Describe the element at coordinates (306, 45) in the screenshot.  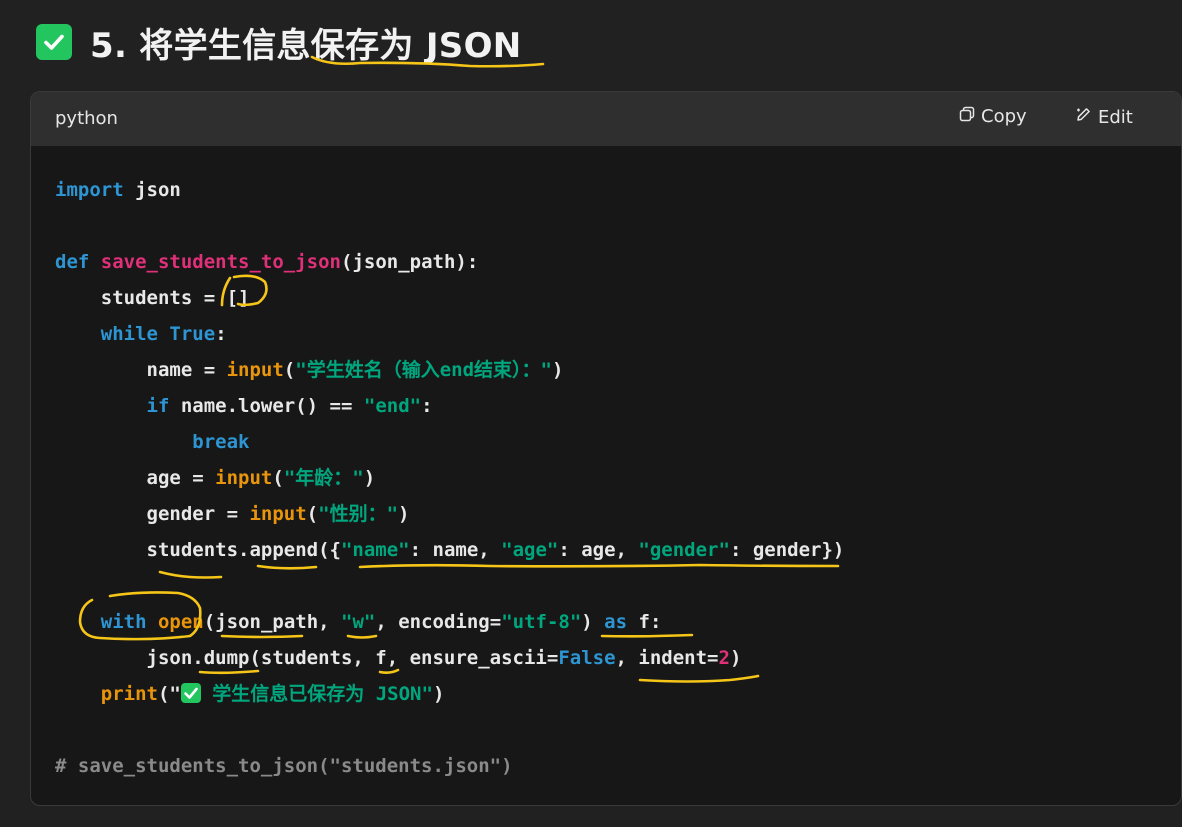
I see `section-title: 5. 将学生信息保存为 JSON` at that location.